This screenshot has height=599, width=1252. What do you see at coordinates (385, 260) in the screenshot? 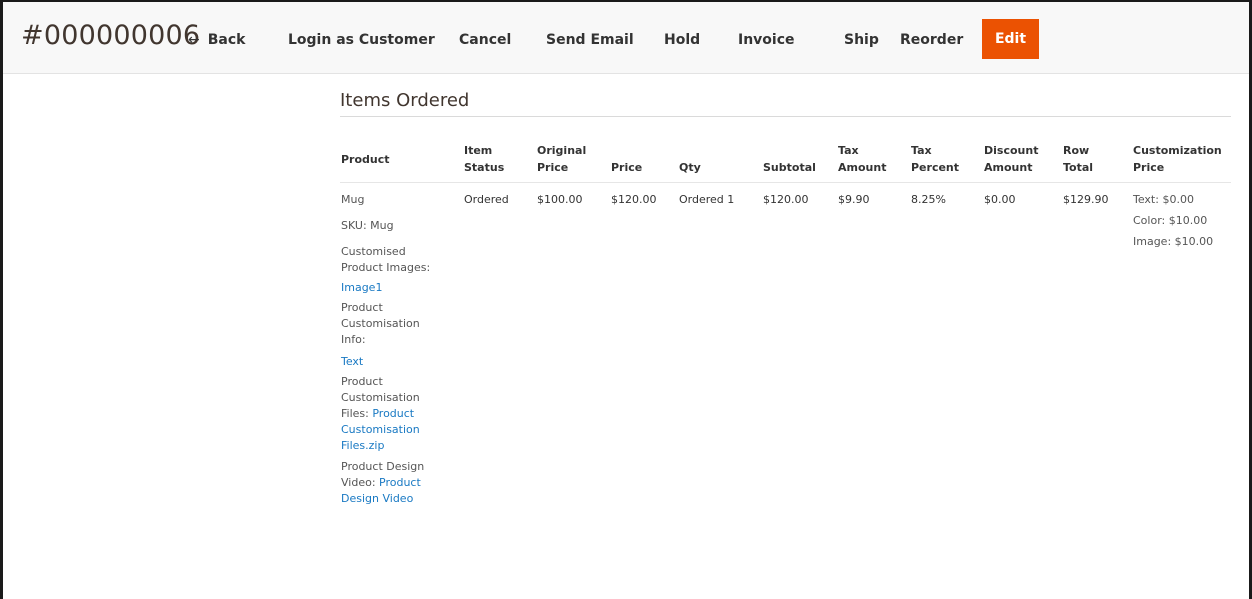
I see `customised-images-label: Customised Product Images:` at bounding box center [385, 260].